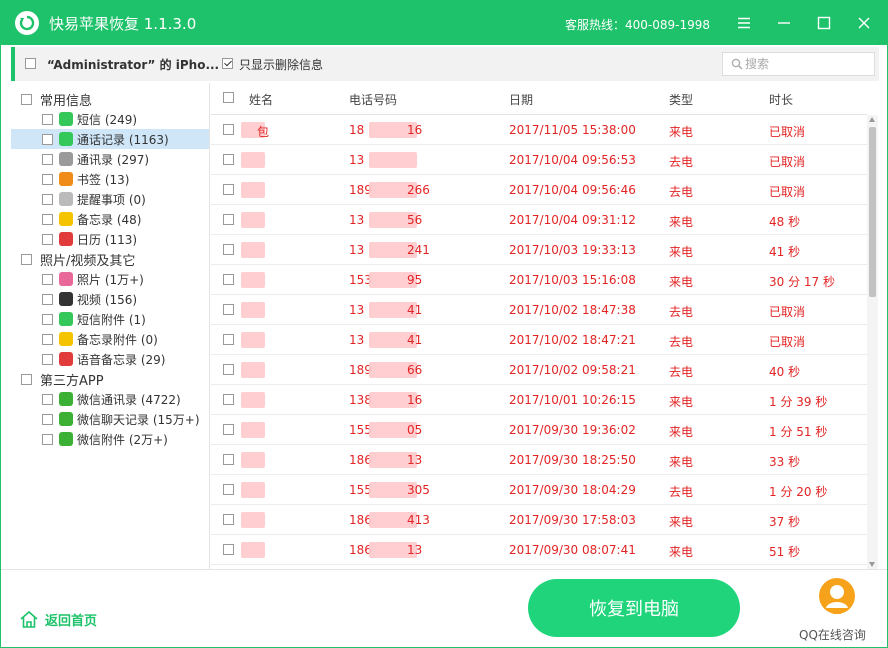 Image resolution: width=888 pixels, height=648 pixels. Describe the element at coordinates (539, 250) in the screenshot. I see `table-row: 13 241 2017/10/03 19:33:13 来电 41 秒` at that location.